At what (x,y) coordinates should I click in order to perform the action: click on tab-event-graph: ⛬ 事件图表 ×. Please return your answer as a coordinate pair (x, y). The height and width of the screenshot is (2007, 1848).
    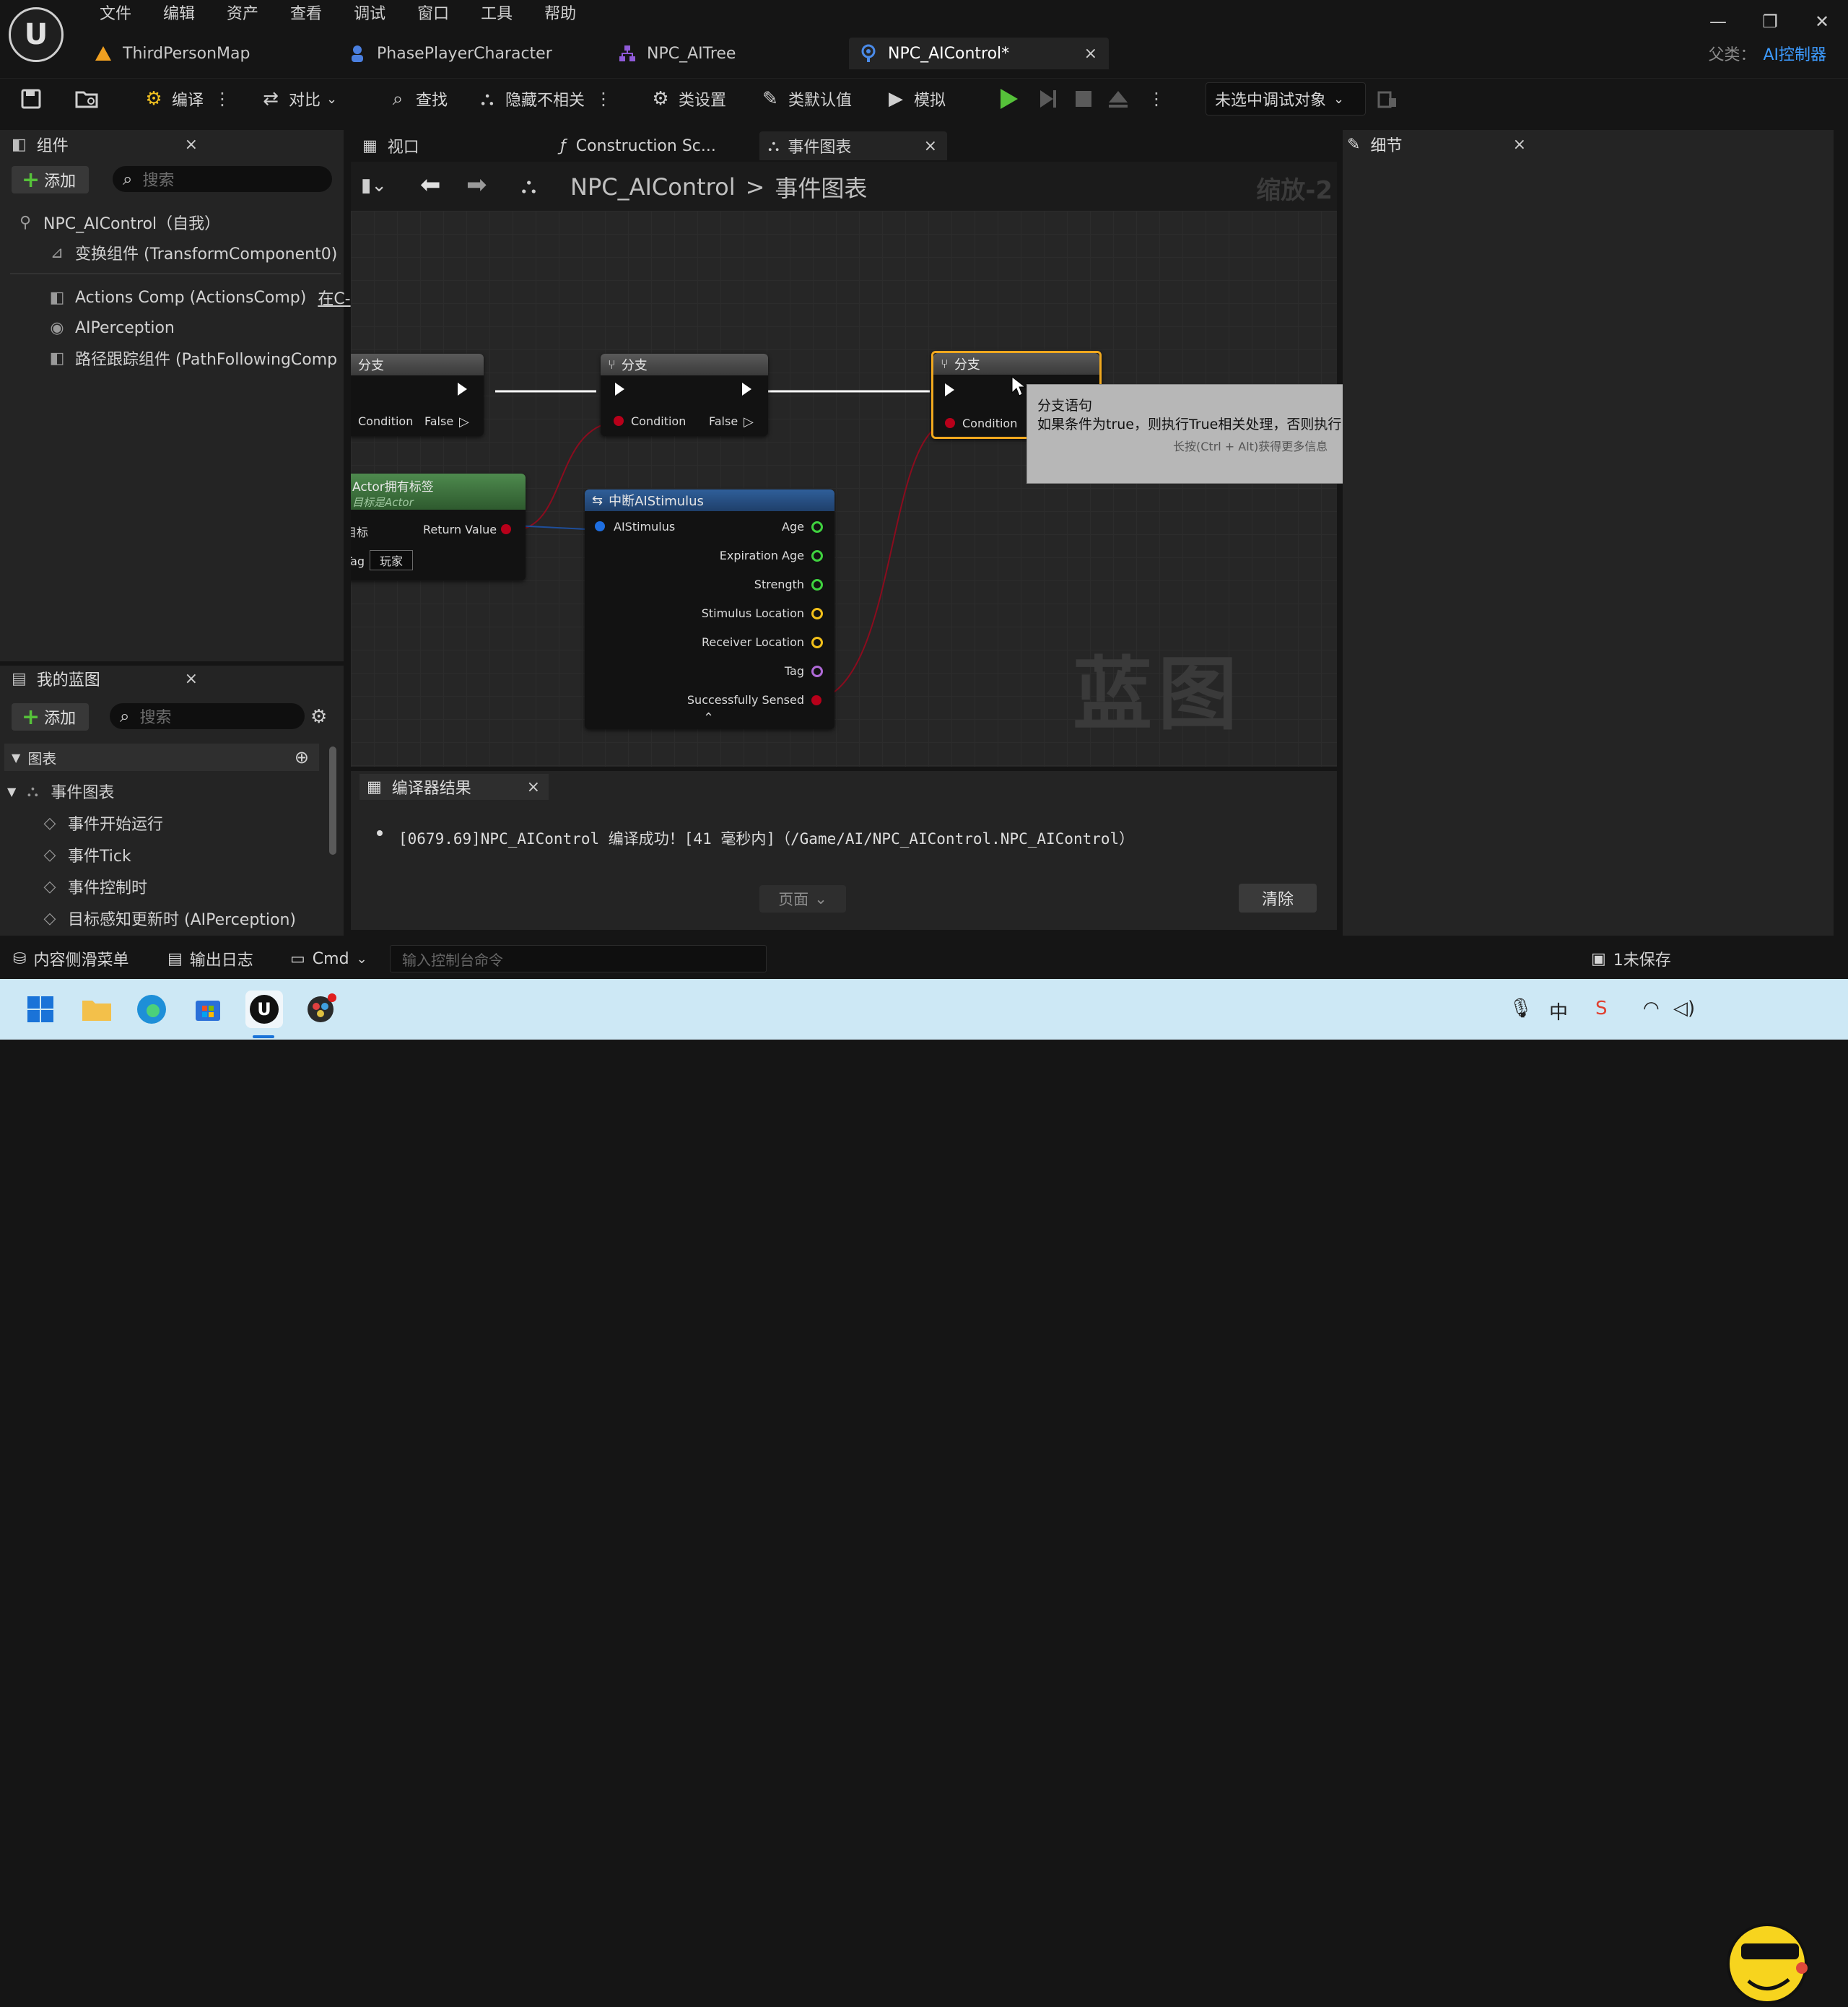
    Looking at the image, I should click on (853, 145).